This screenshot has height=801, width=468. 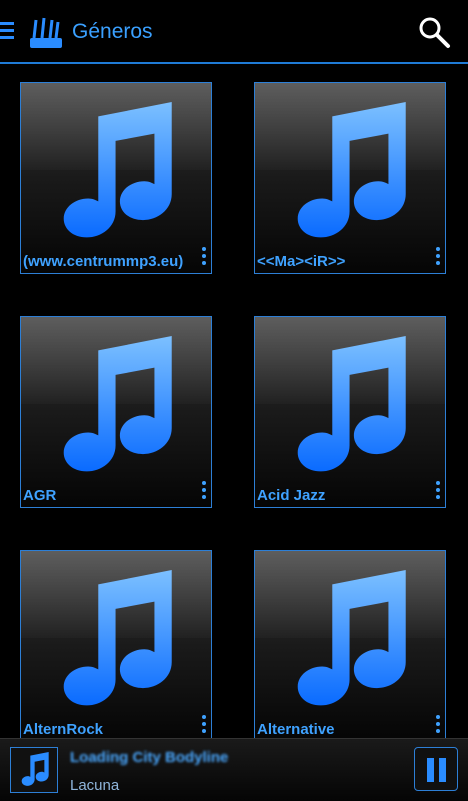 I want to click on genre-tile: (www.centrummp3.eu), so click(x=116, y=178).